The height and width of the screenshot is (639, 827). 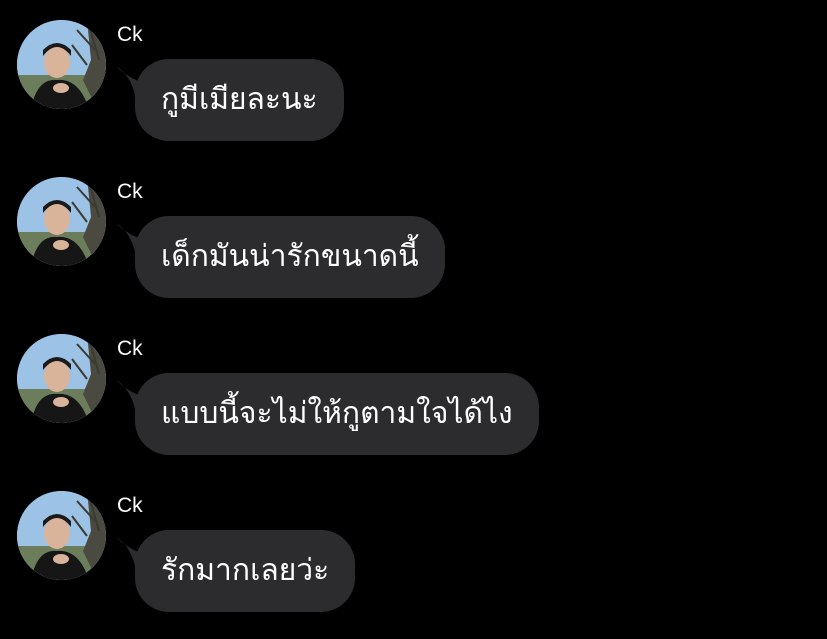 I want to click on message-text: กูมีเมียละนะ, so click(x=239, y=99).